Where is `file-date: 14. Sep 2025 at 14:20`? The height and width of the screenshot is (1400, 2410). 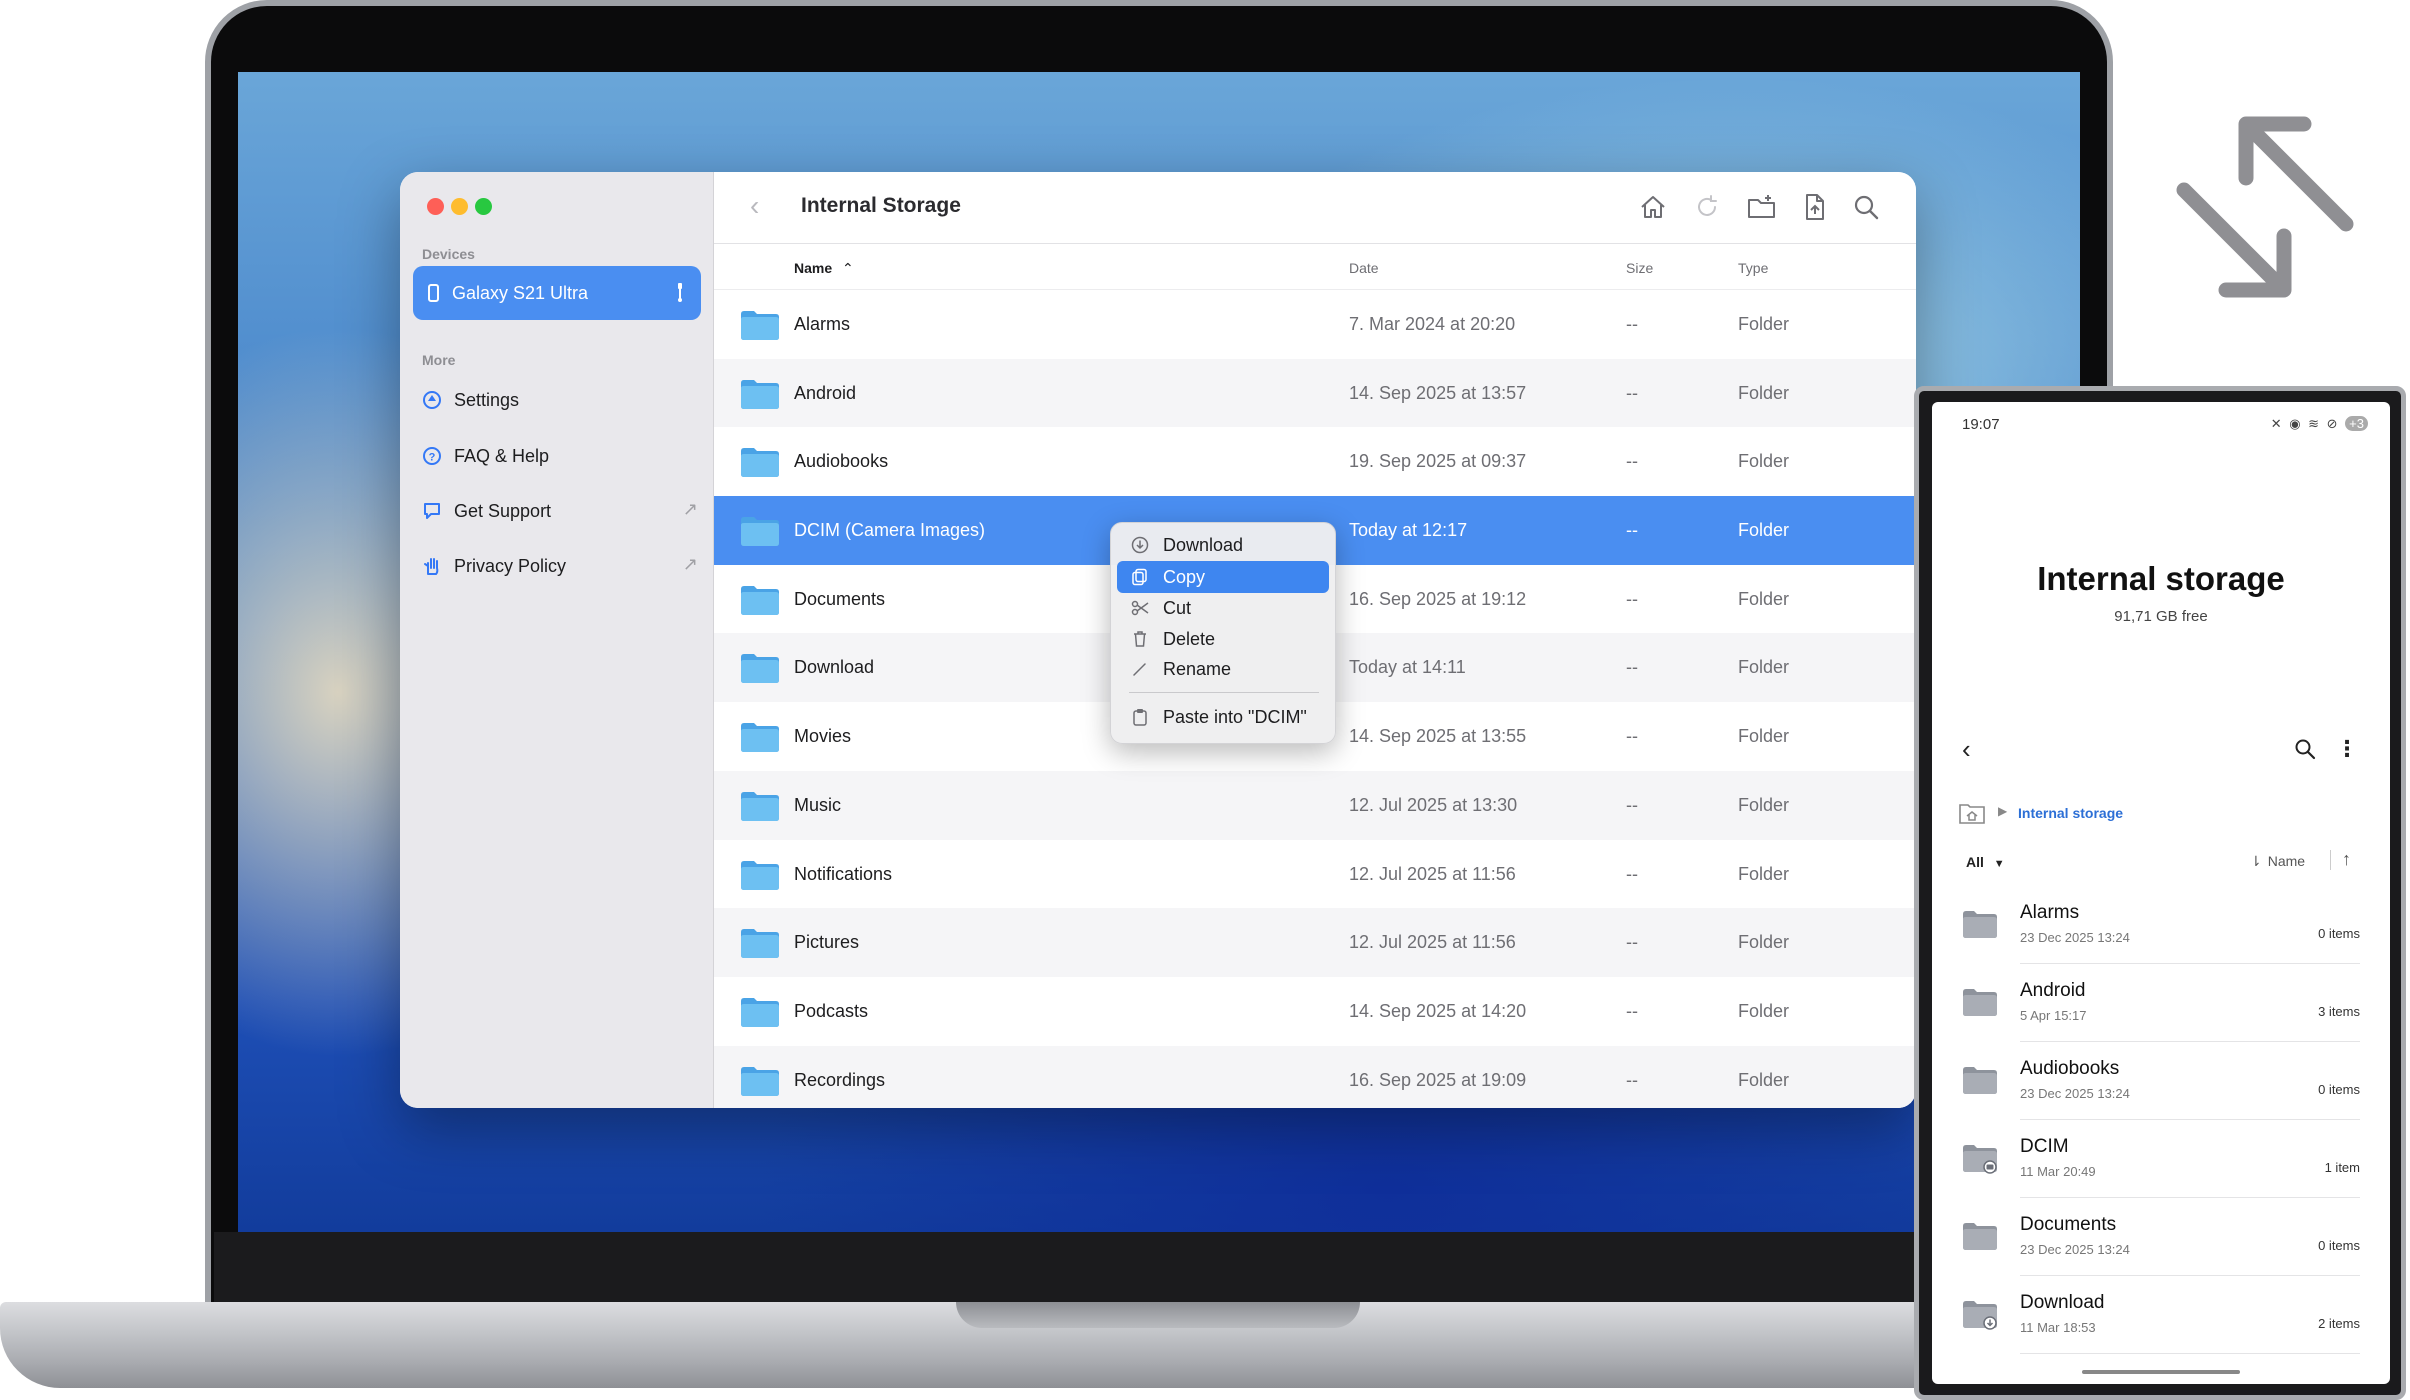 file-date: 14. Sep 2025 at 14:20 is located at coordinates (1438, 1010).